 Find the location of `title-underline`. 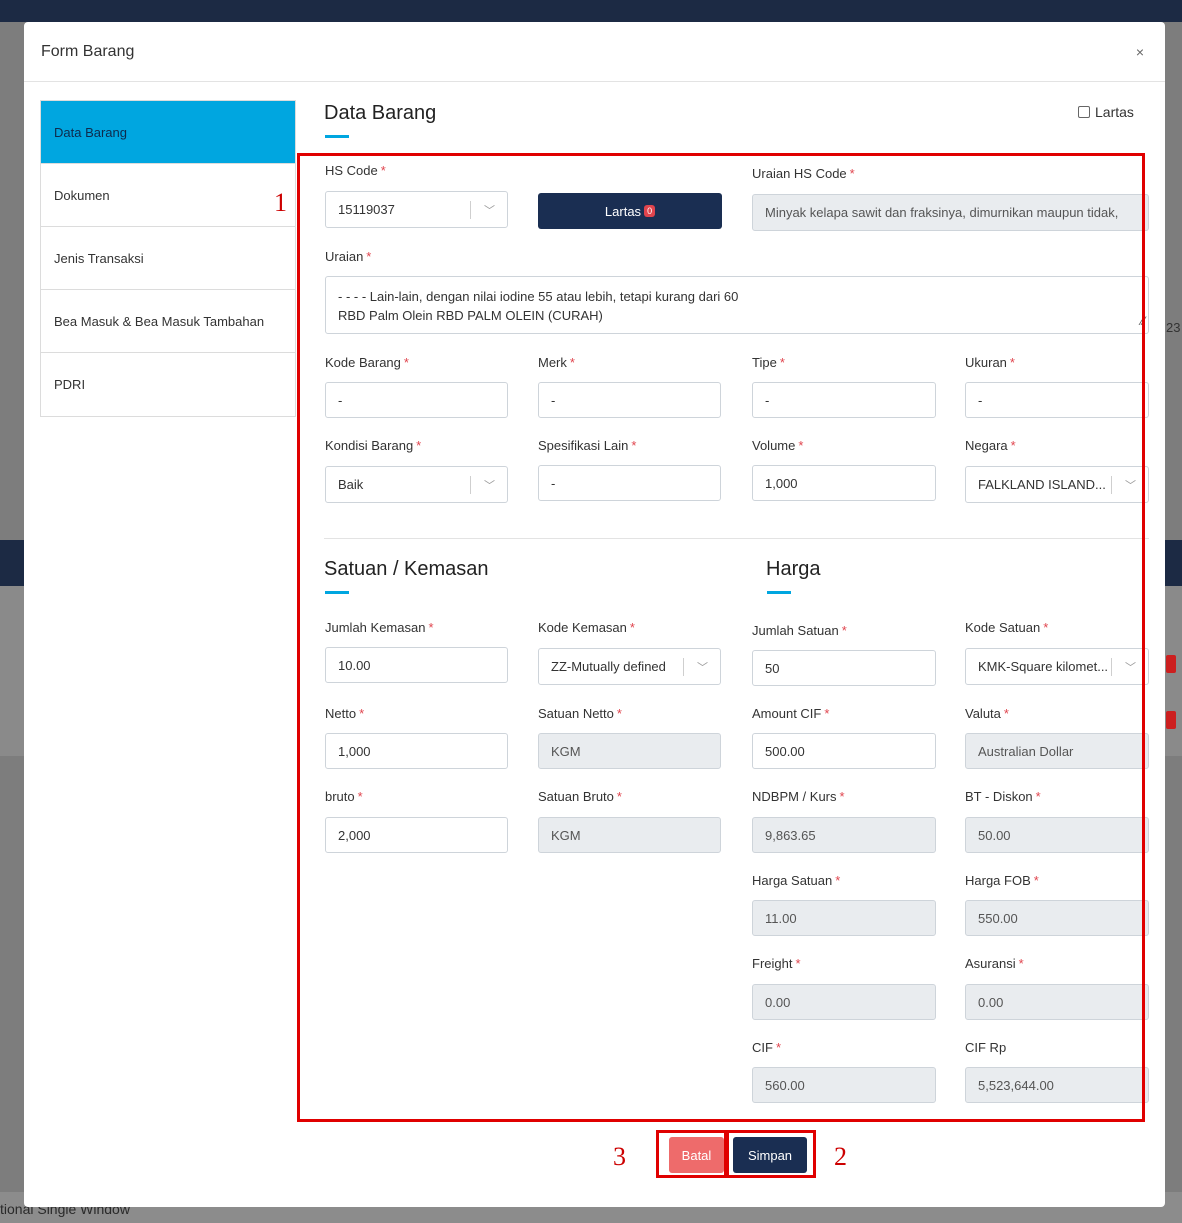

title-underline is located at coordinates (337, 136).